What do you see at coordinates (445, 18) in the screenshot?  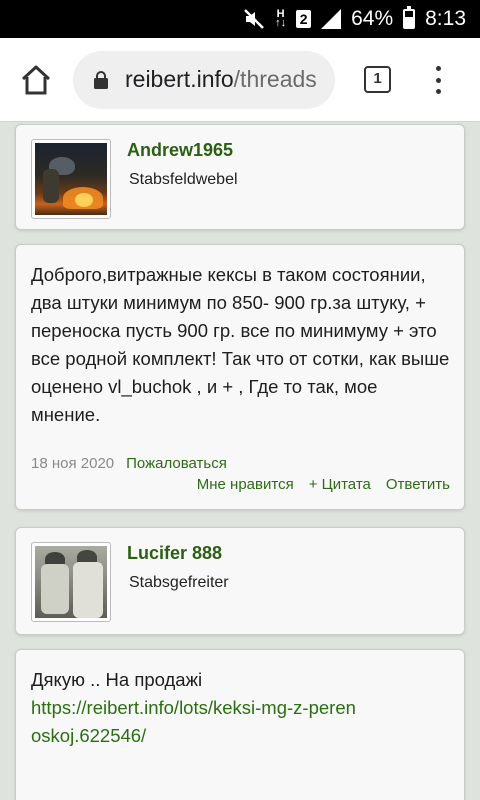 I see `clock: 8:13` at bounding box center [445, 18].